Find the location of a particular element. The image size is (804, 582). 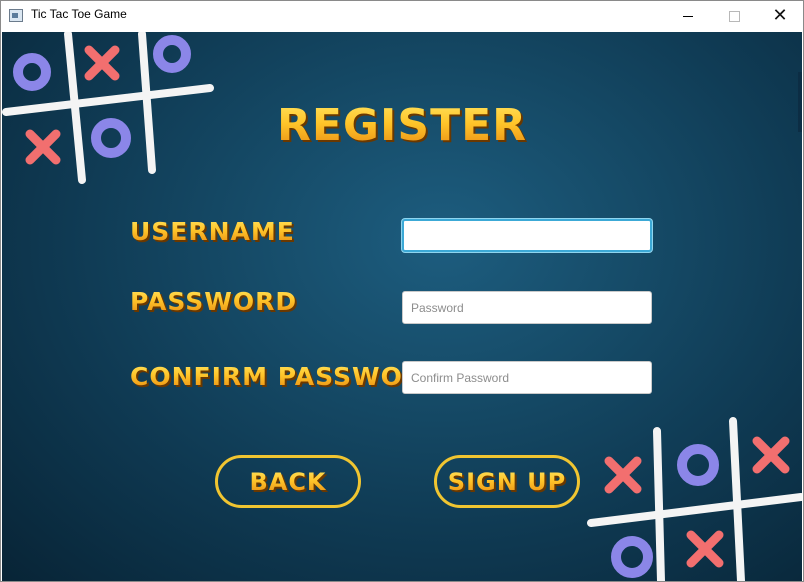

username-label: USERNAME is located at coordinates (212, 231).